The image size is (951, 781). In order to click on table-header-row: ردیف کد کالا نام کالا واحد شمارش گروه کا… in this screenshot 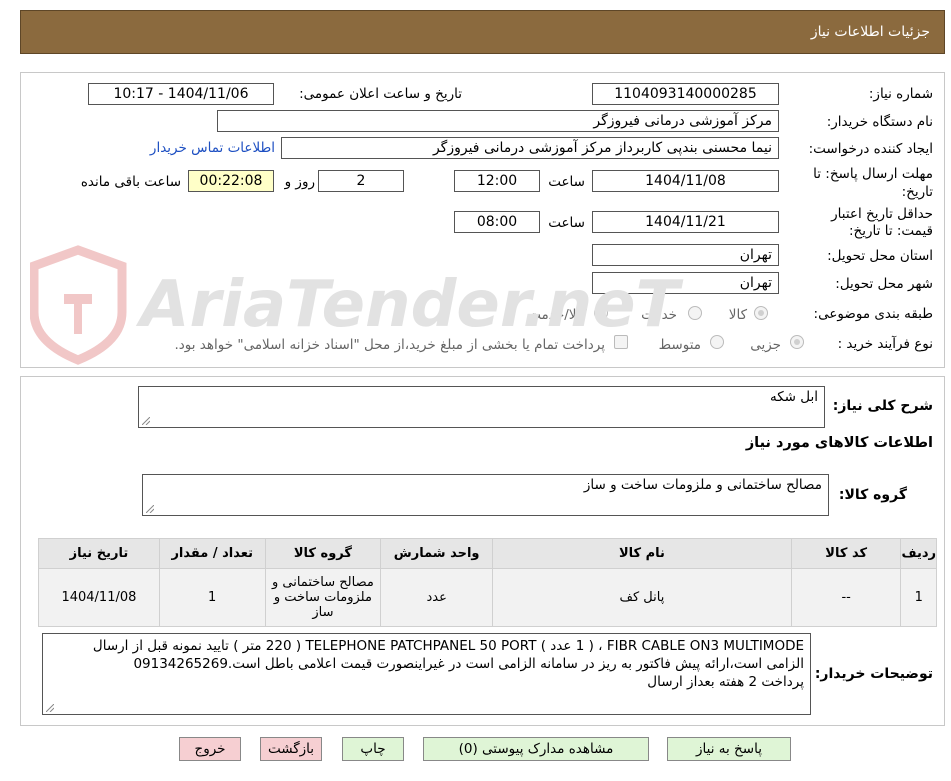, I will do `click(487, 553)`.